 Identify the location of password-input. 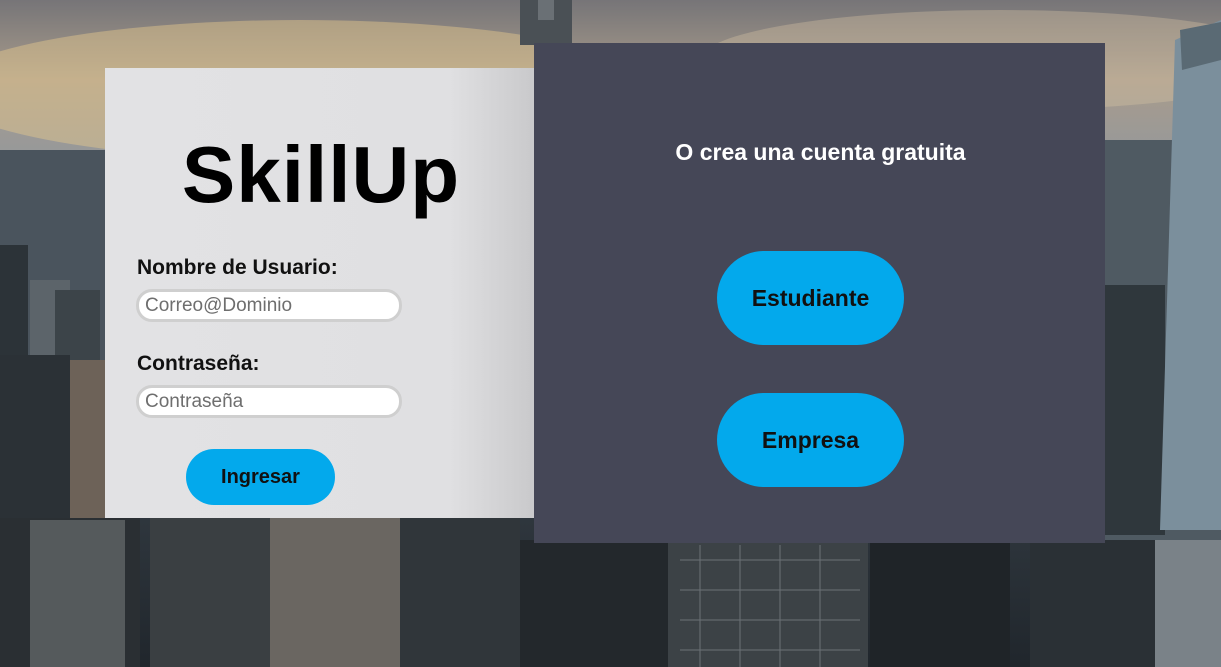
(269, 401).